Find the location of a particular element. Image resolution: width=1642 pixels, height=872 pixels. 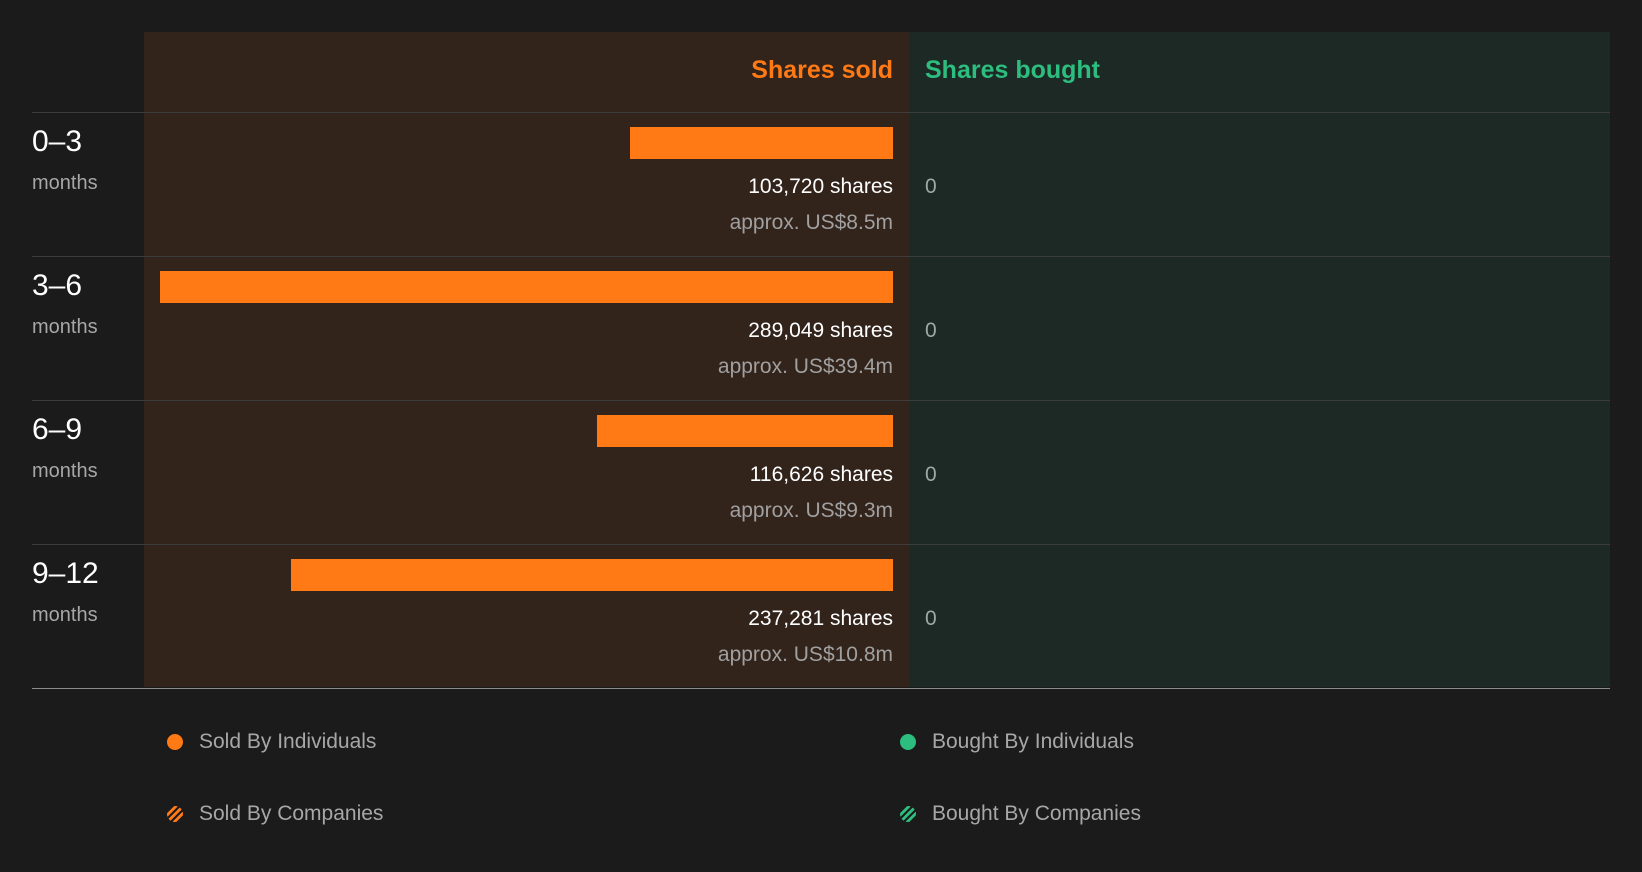

legend-label: Bought By Companies is located at coordinates (1036, 813).